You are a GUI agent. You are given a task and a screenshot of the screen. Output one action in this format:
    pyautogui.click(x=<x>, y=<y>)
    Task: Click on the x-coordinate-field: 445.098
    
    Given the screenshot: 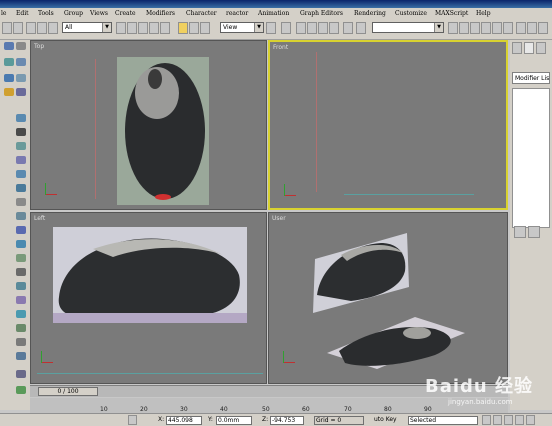 What is the action you would take?
    pyautogui.click(x=184, y=420)
    